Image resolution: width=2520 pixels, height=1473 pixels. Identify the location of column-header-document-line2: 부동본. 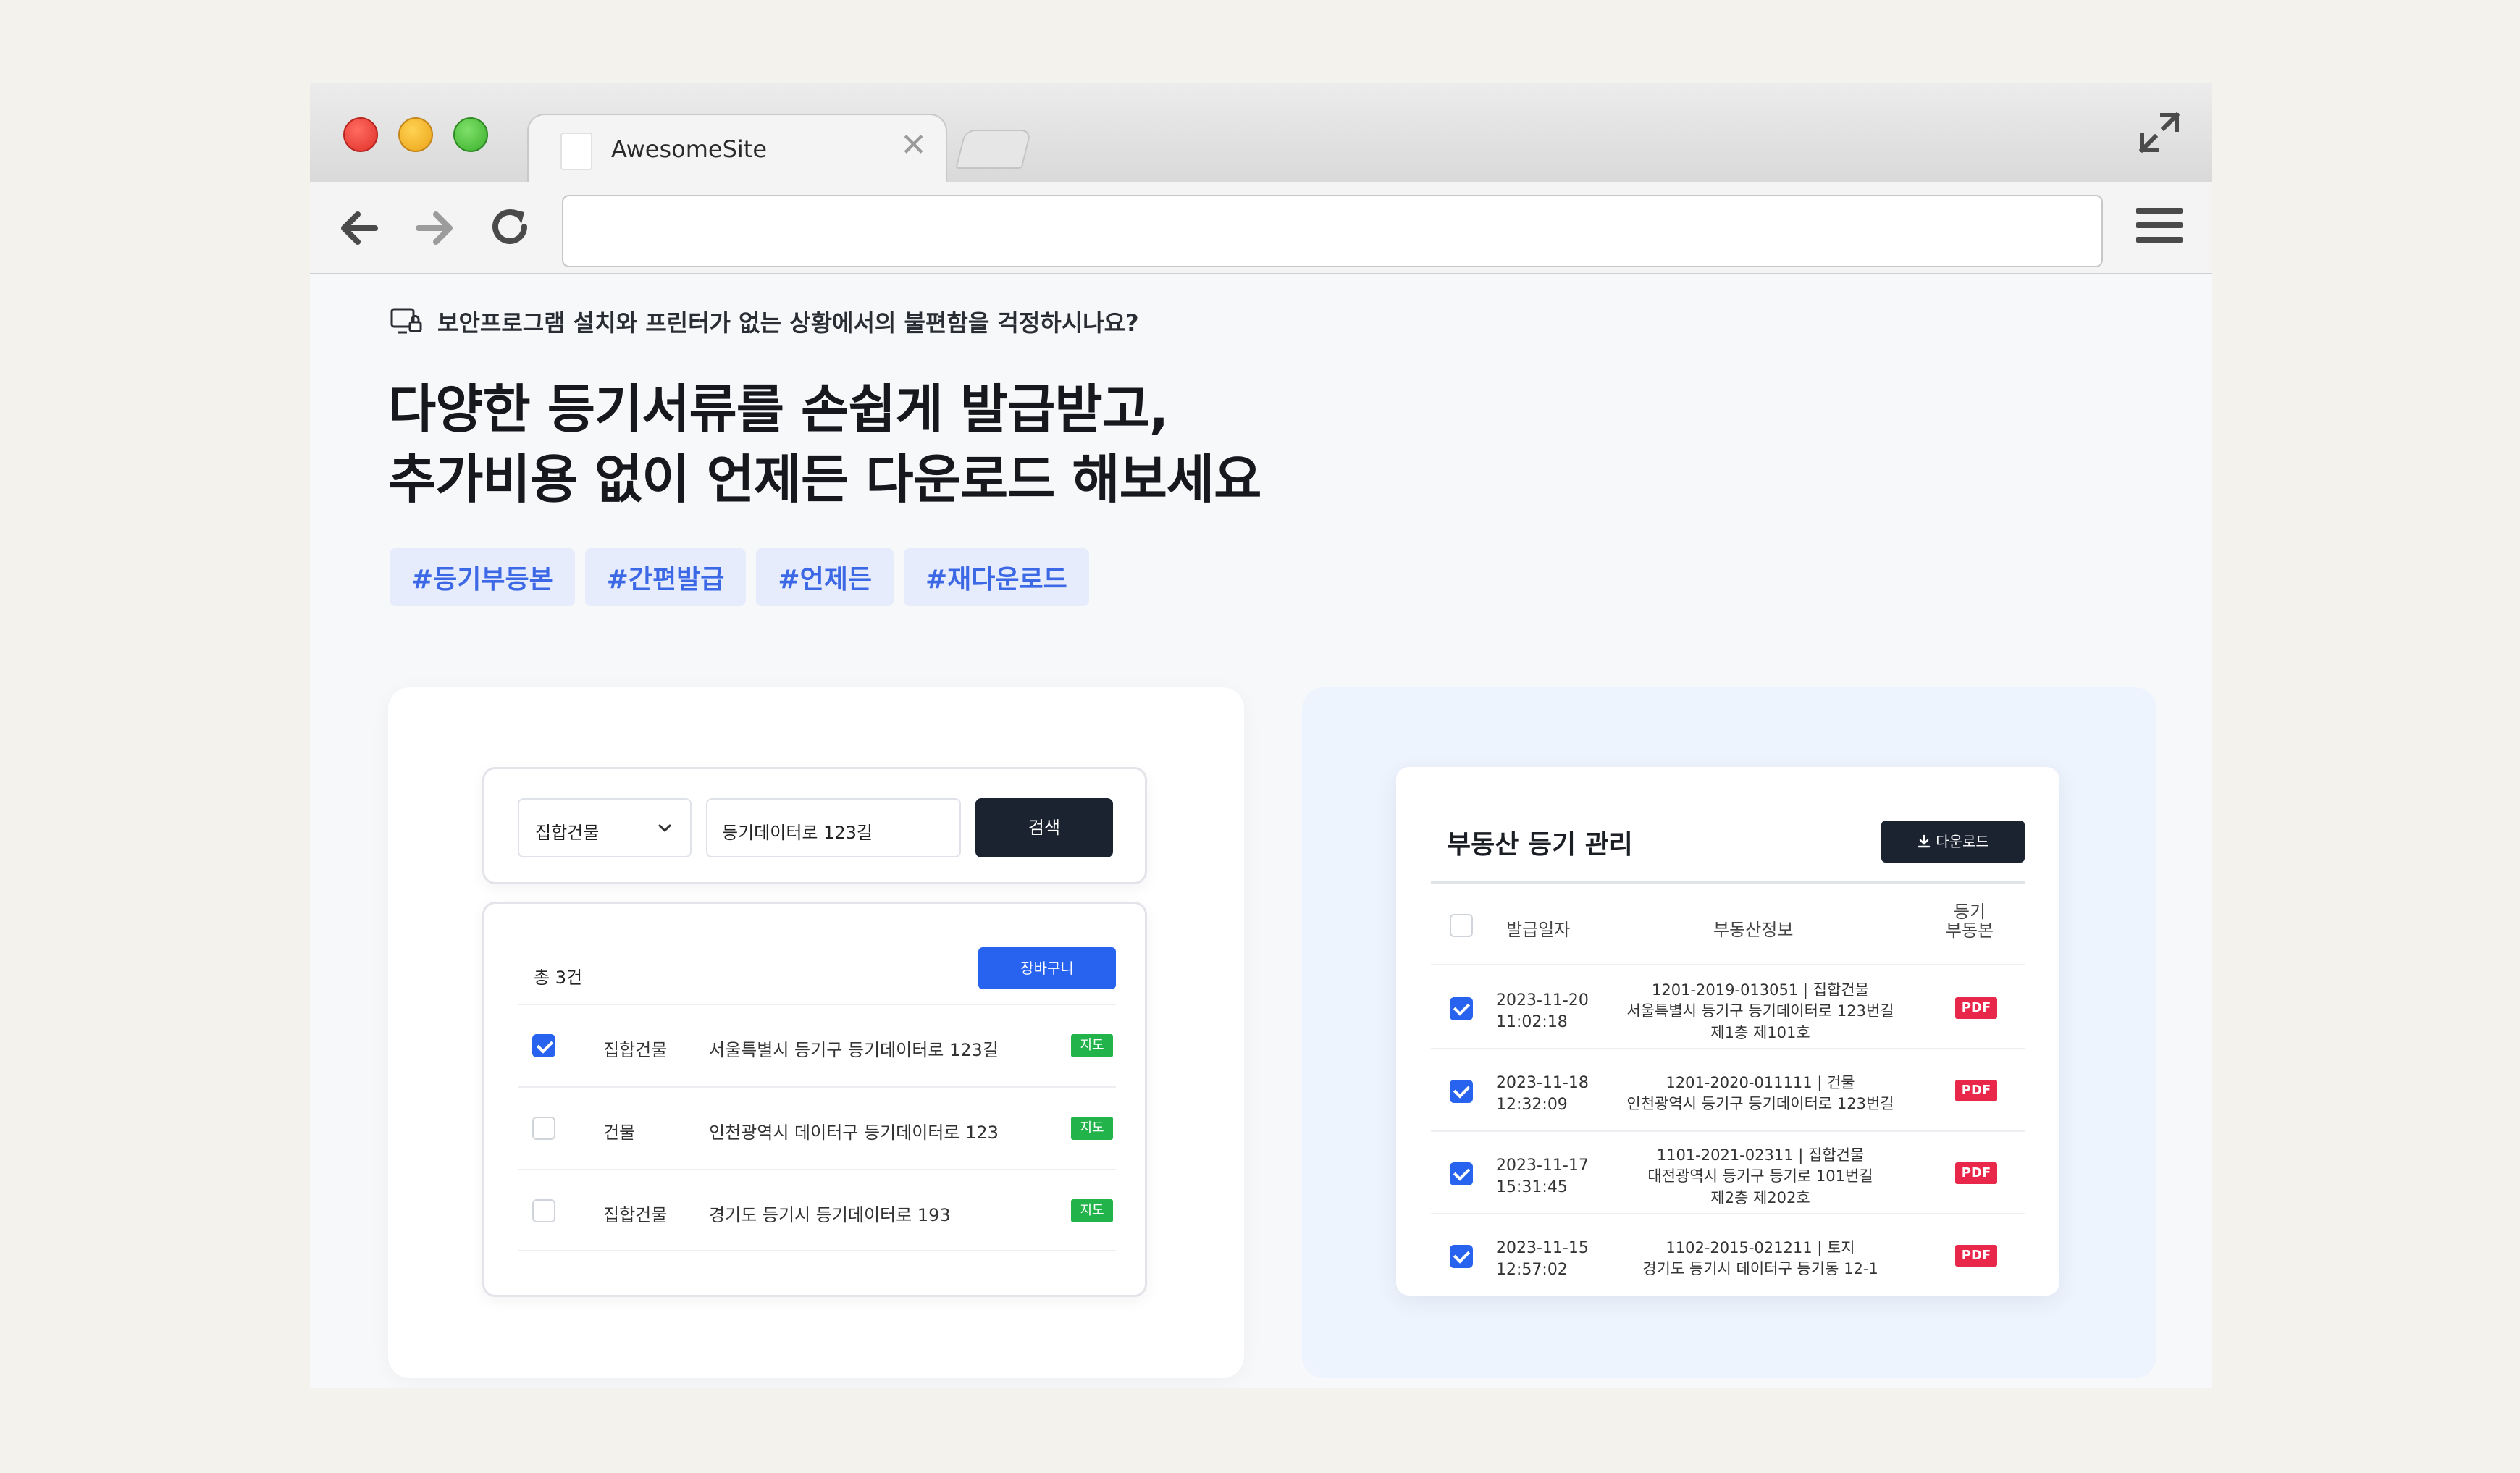
(1969, 930).